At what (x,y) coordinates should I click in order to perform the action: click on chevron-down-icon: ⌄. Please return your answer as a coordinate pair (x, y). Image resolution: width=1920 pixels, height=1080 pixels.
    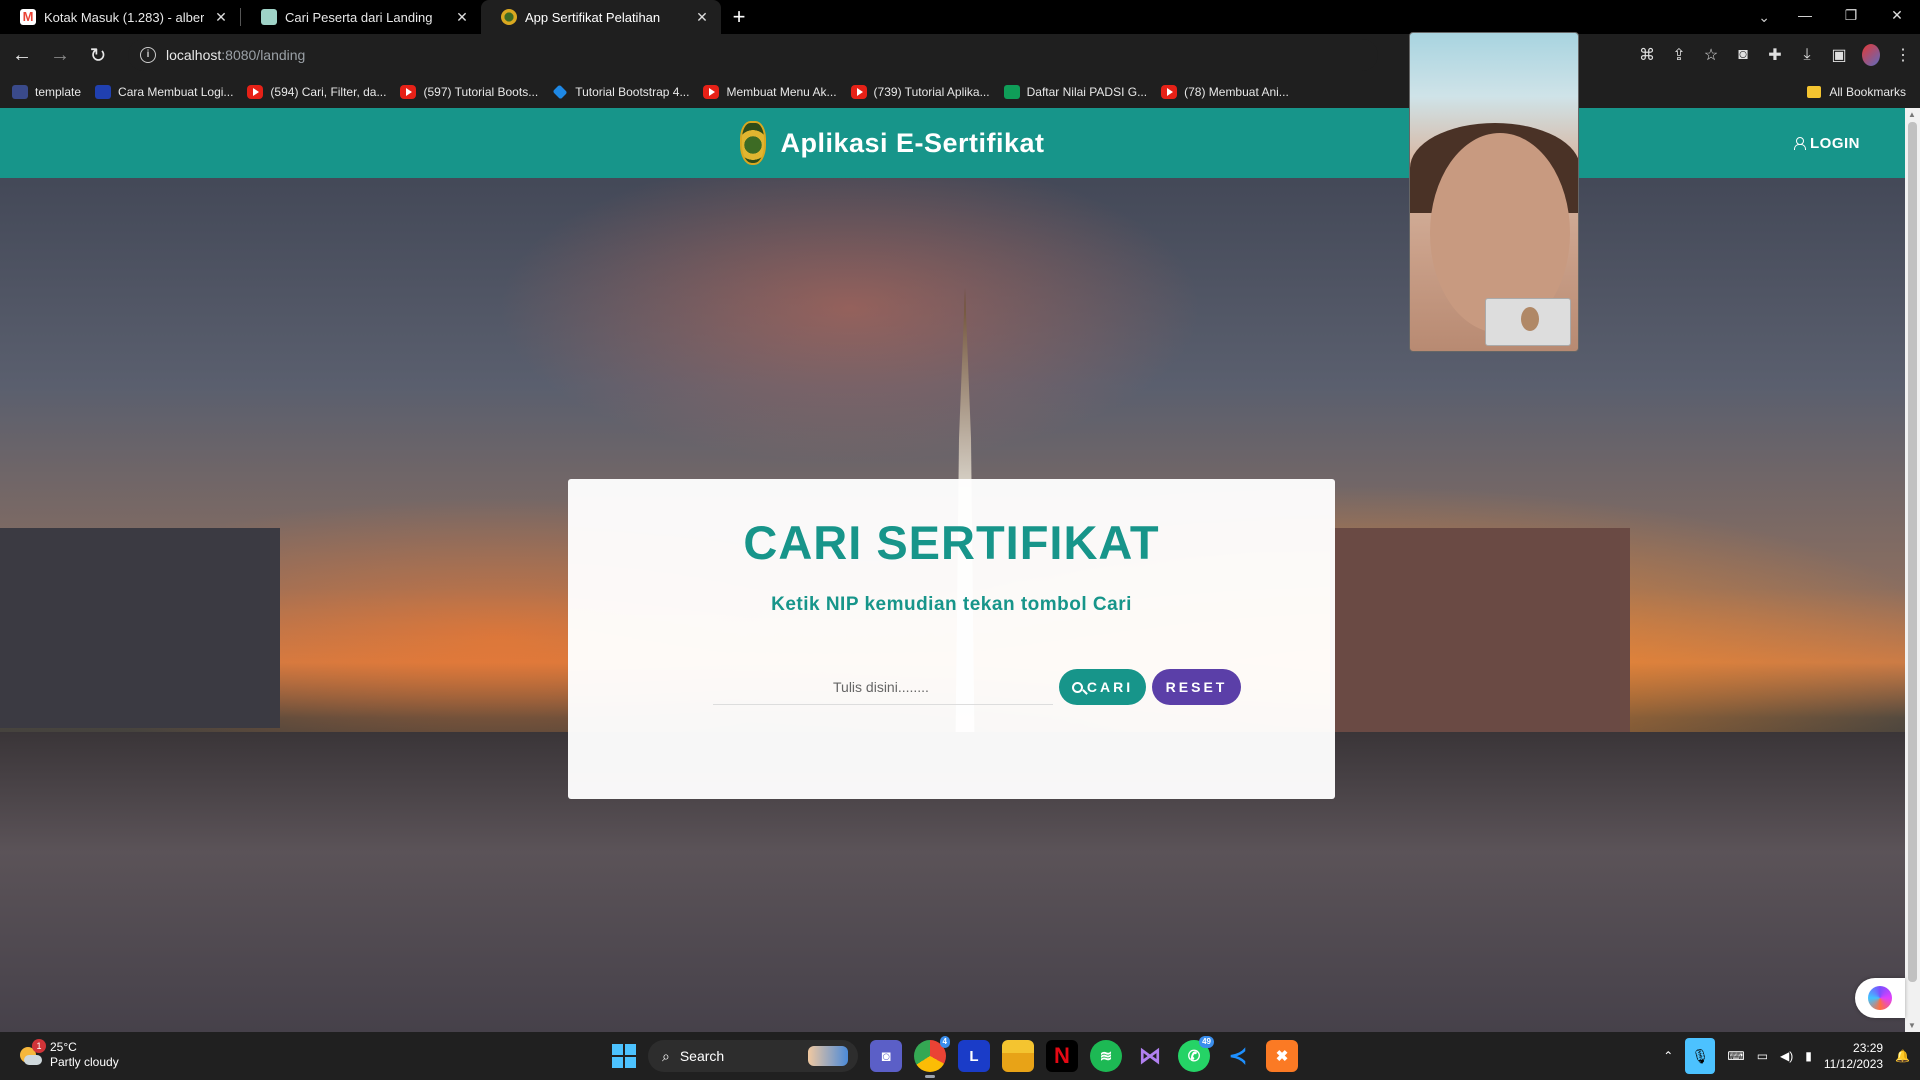
    Looking at the image, I should click on (1764, 17).